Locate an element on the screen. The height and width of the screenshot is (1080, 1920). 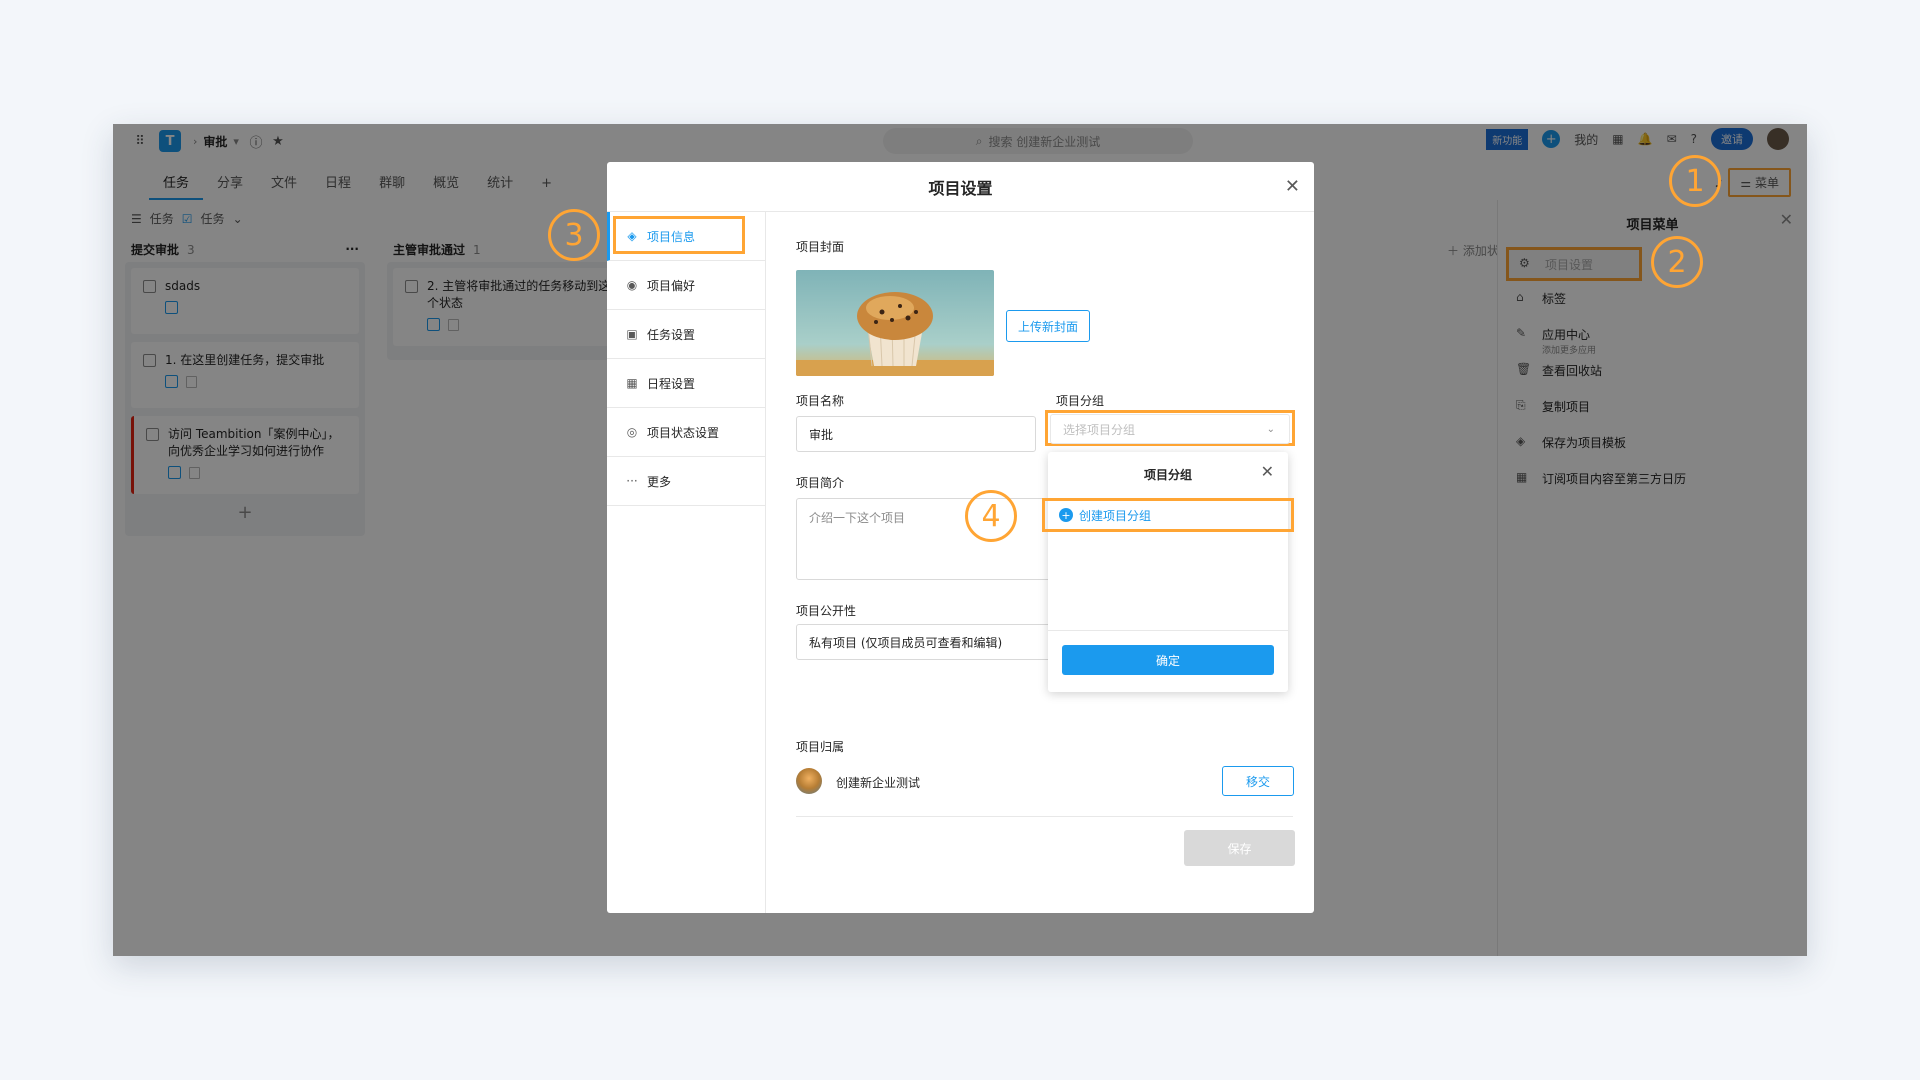
nav-label: 项目信息 is located at coordinates (671, 236).